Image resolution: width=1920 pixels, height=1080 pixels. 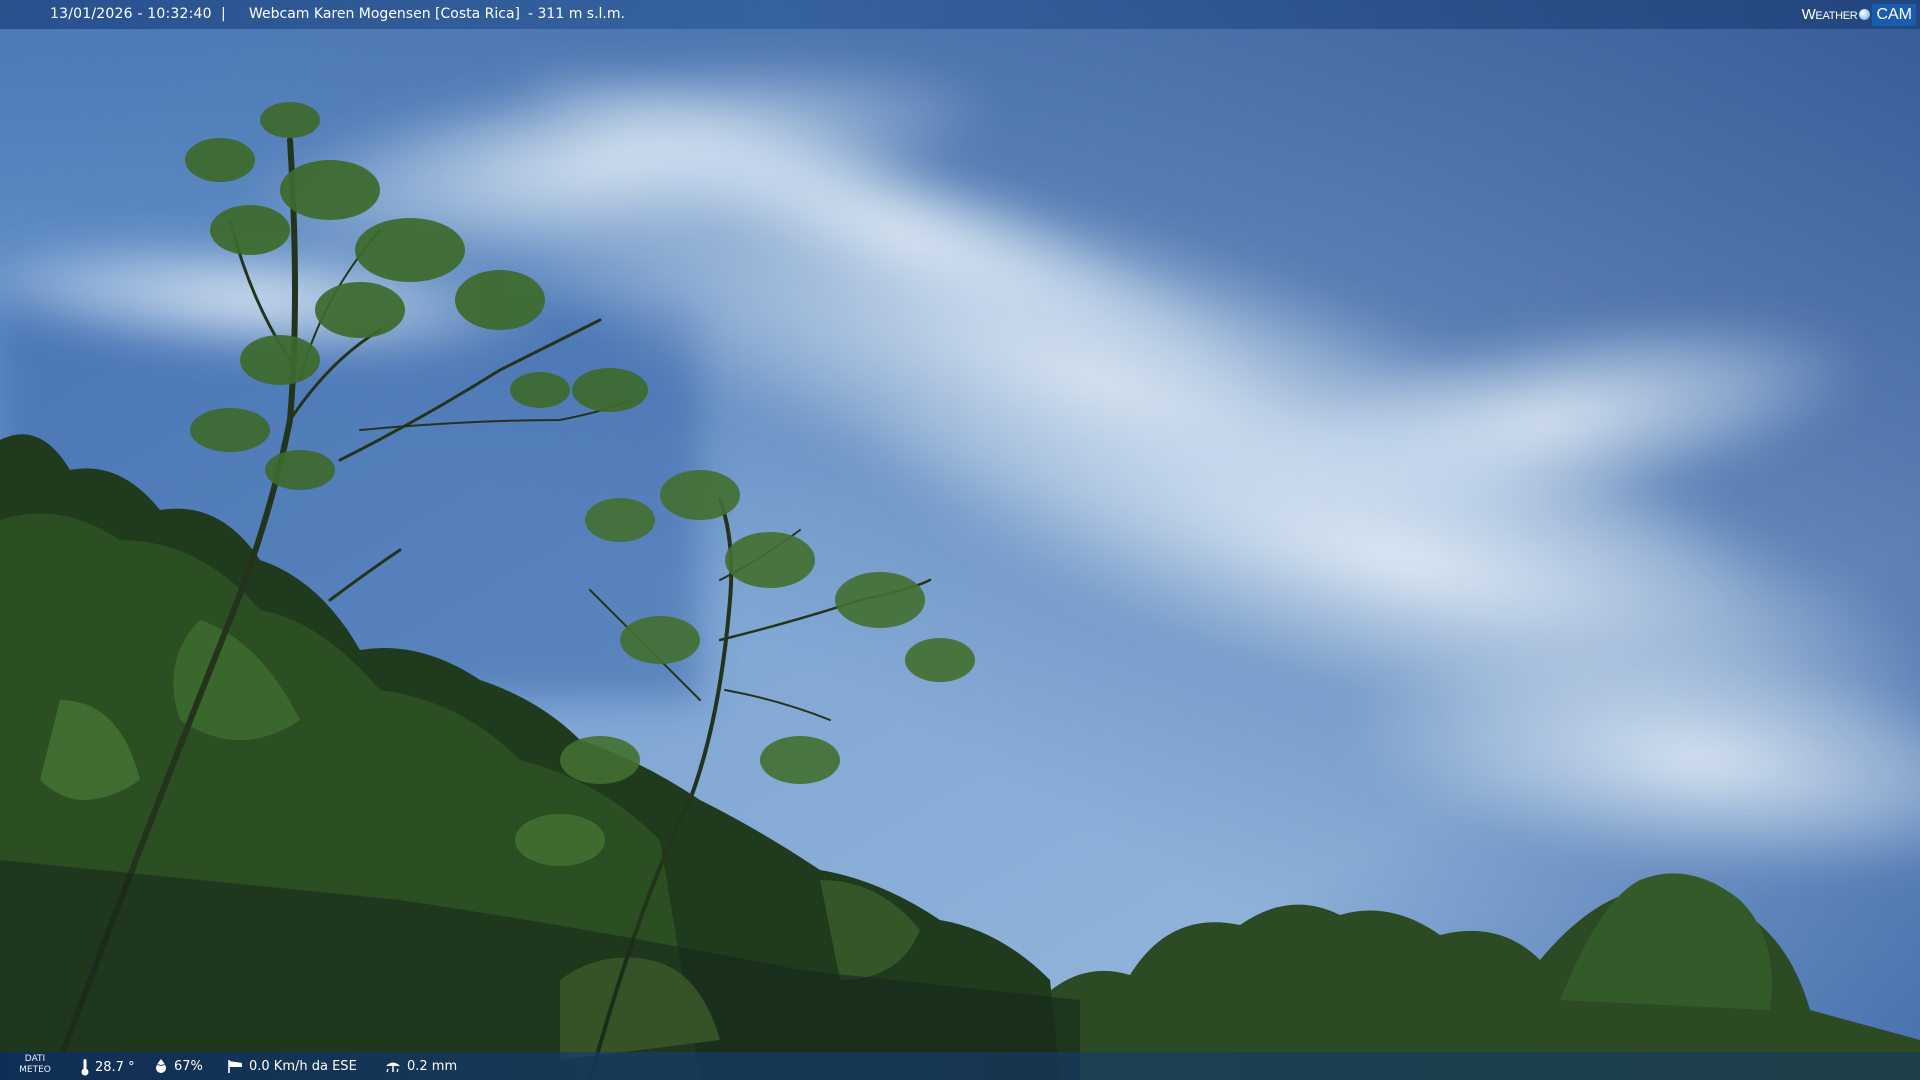 What do you see at coordinates (432, 1066) in the screenshot?
I see `rain-value: 0.2 mm` at bounding box center [432, 1066].